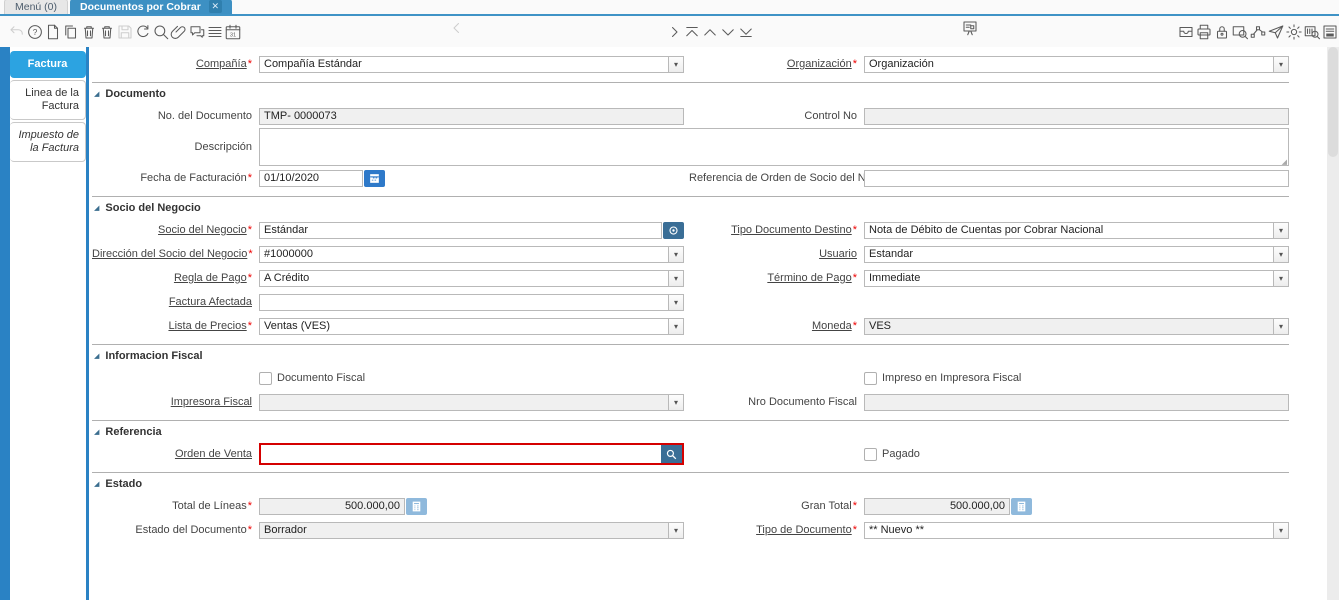 This screenshot has height=601, width=1339. What do you see at coordinates (173, 230) in the screenshot?
I see `socio-del-negocio-label: Socio del Negocio*` at bounding box center [173, 230].